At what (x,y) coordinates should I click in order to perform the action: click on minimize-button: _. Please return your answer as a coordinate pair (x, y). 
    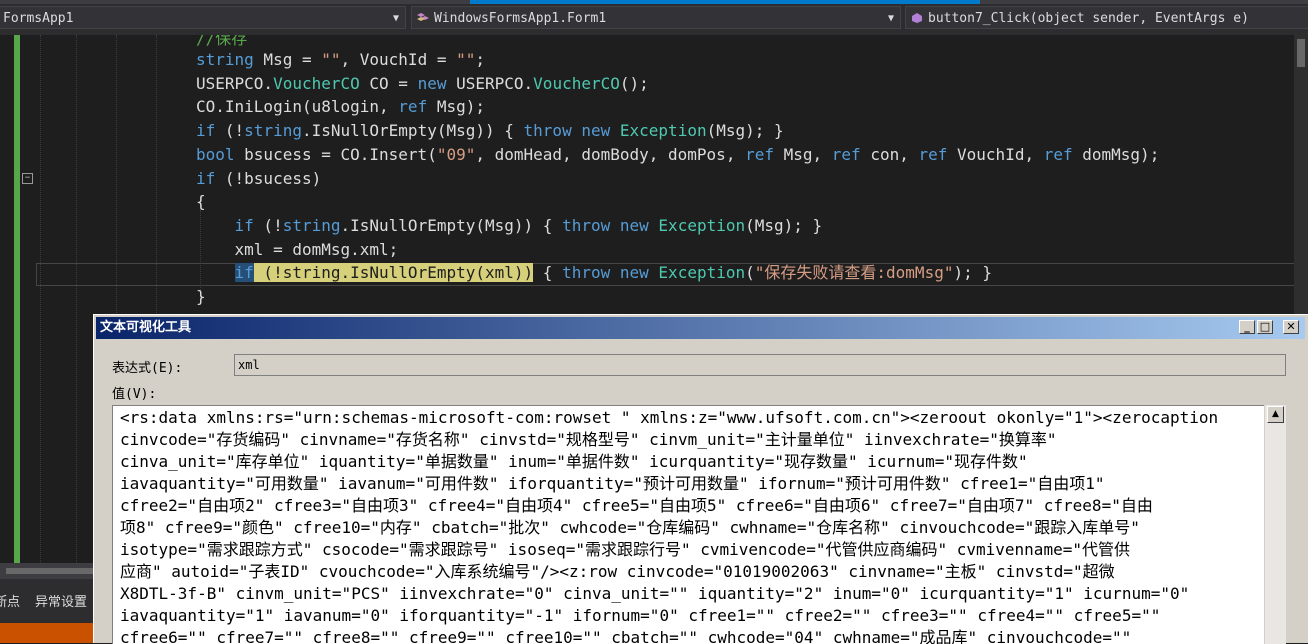
    Looking at the image, I should click on (1247, 327).